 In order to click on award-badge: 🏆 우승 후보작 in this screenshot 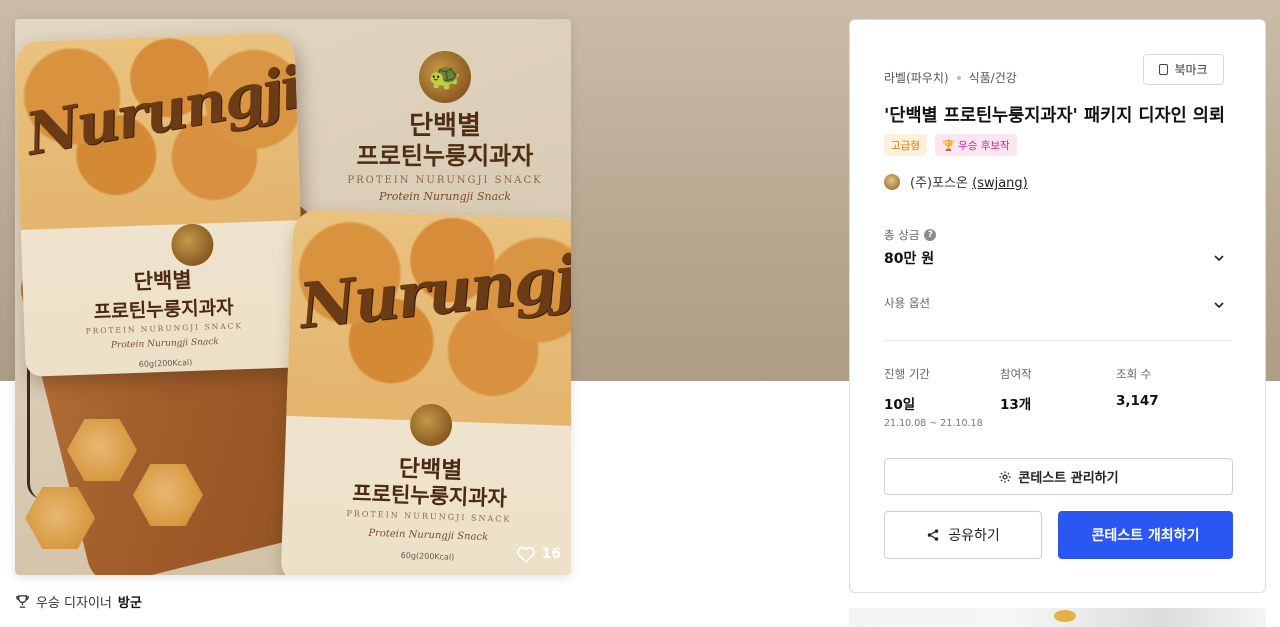, I will do `click(975, 145)`.